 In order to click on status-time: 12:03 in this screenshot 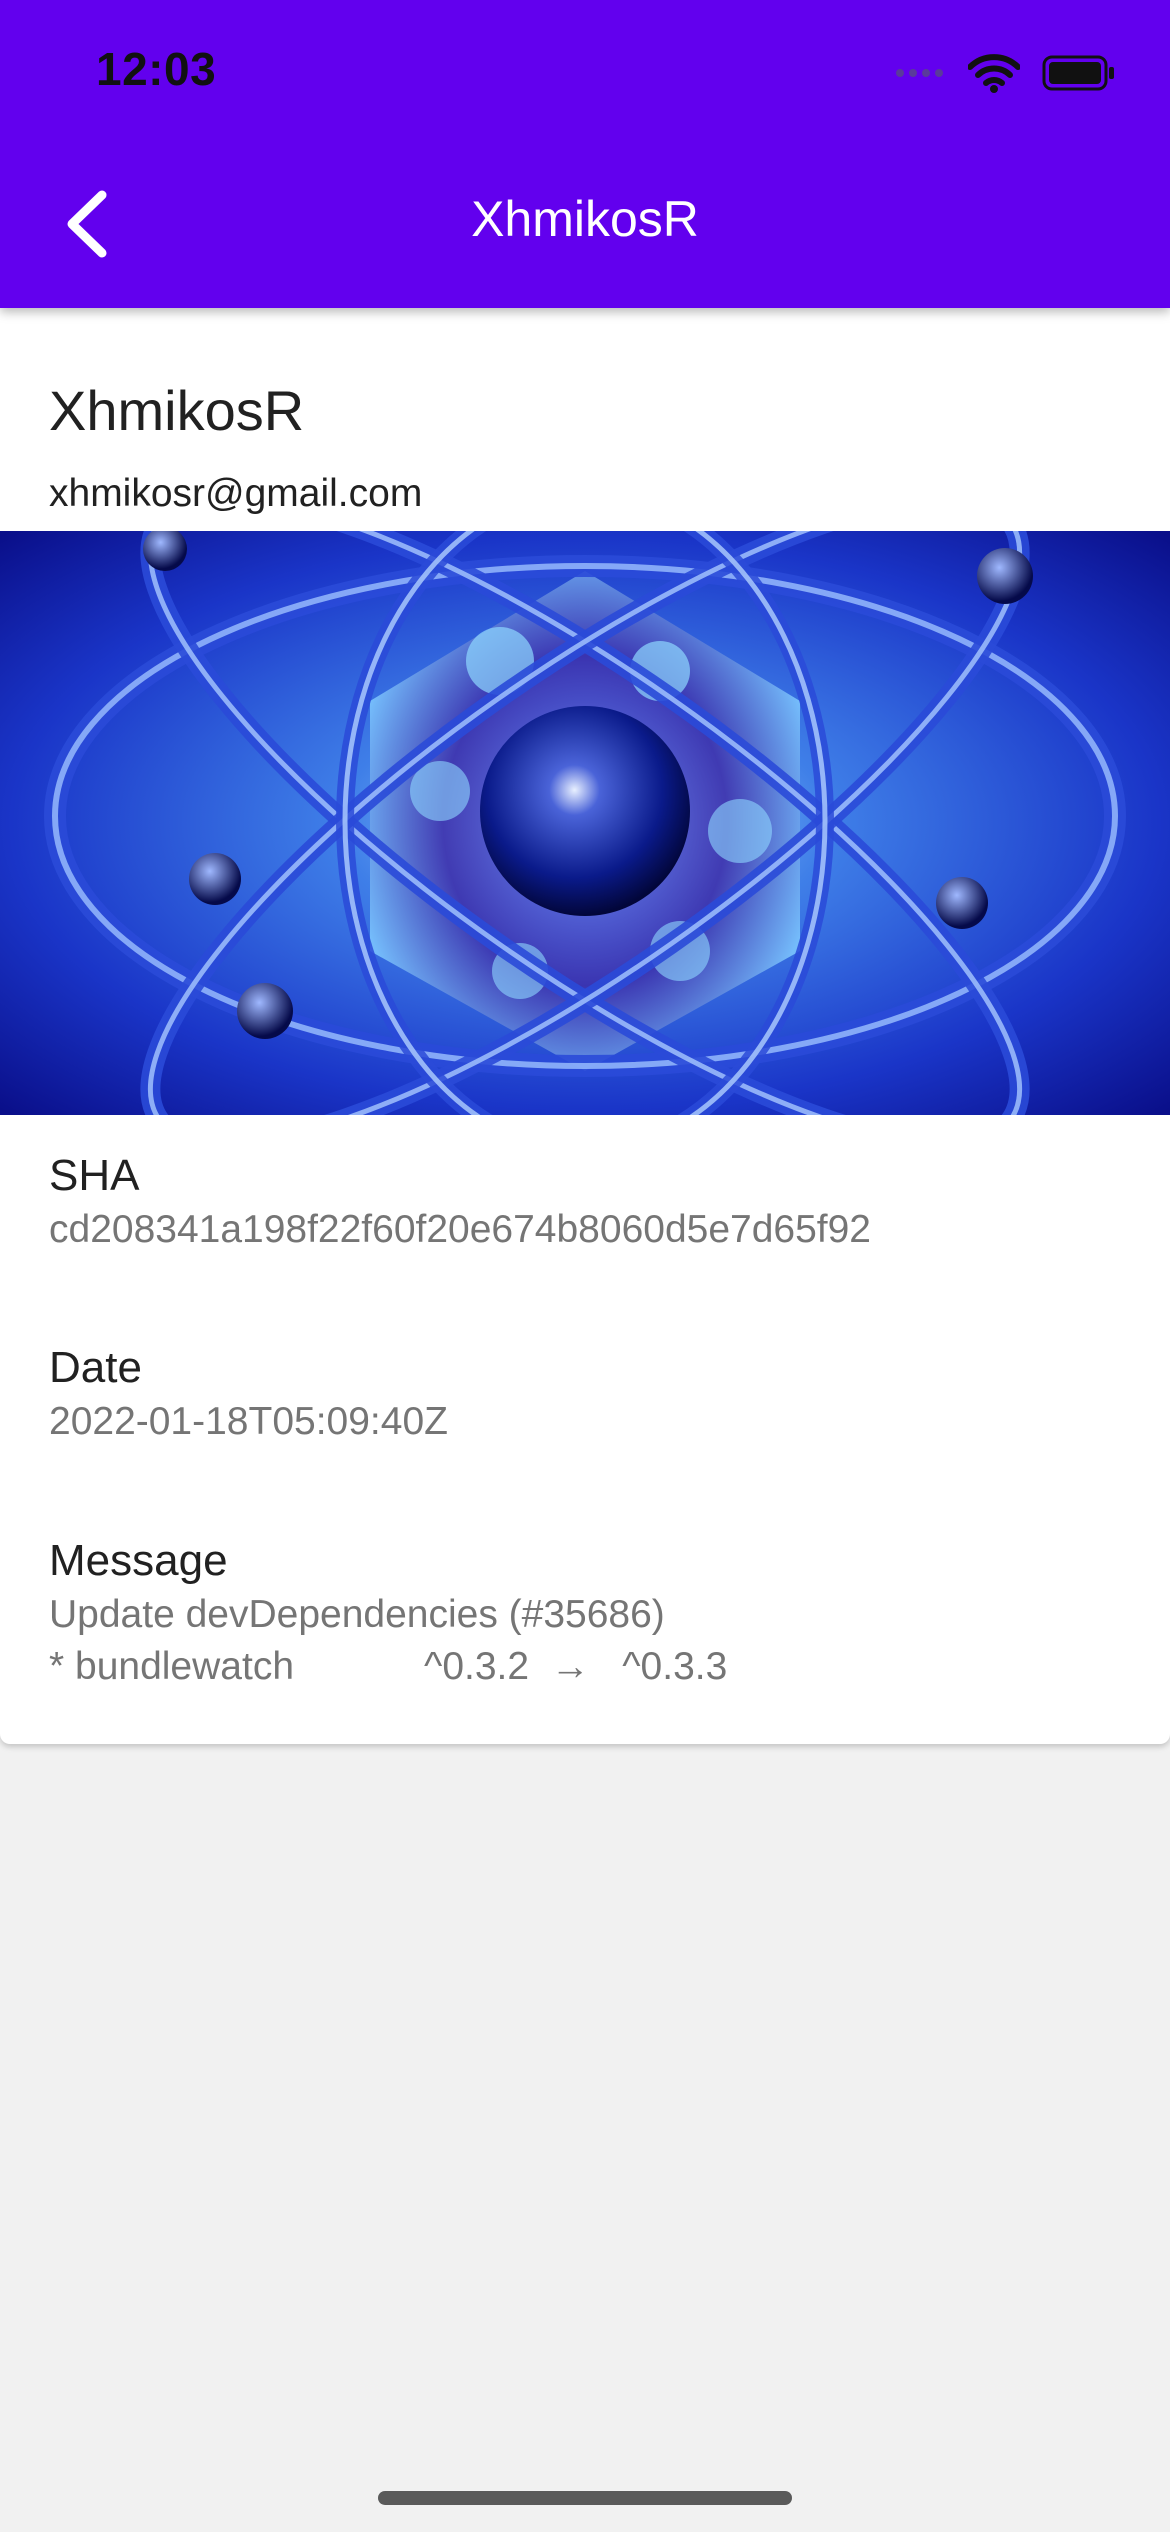, I will do `click(156, 69)`.